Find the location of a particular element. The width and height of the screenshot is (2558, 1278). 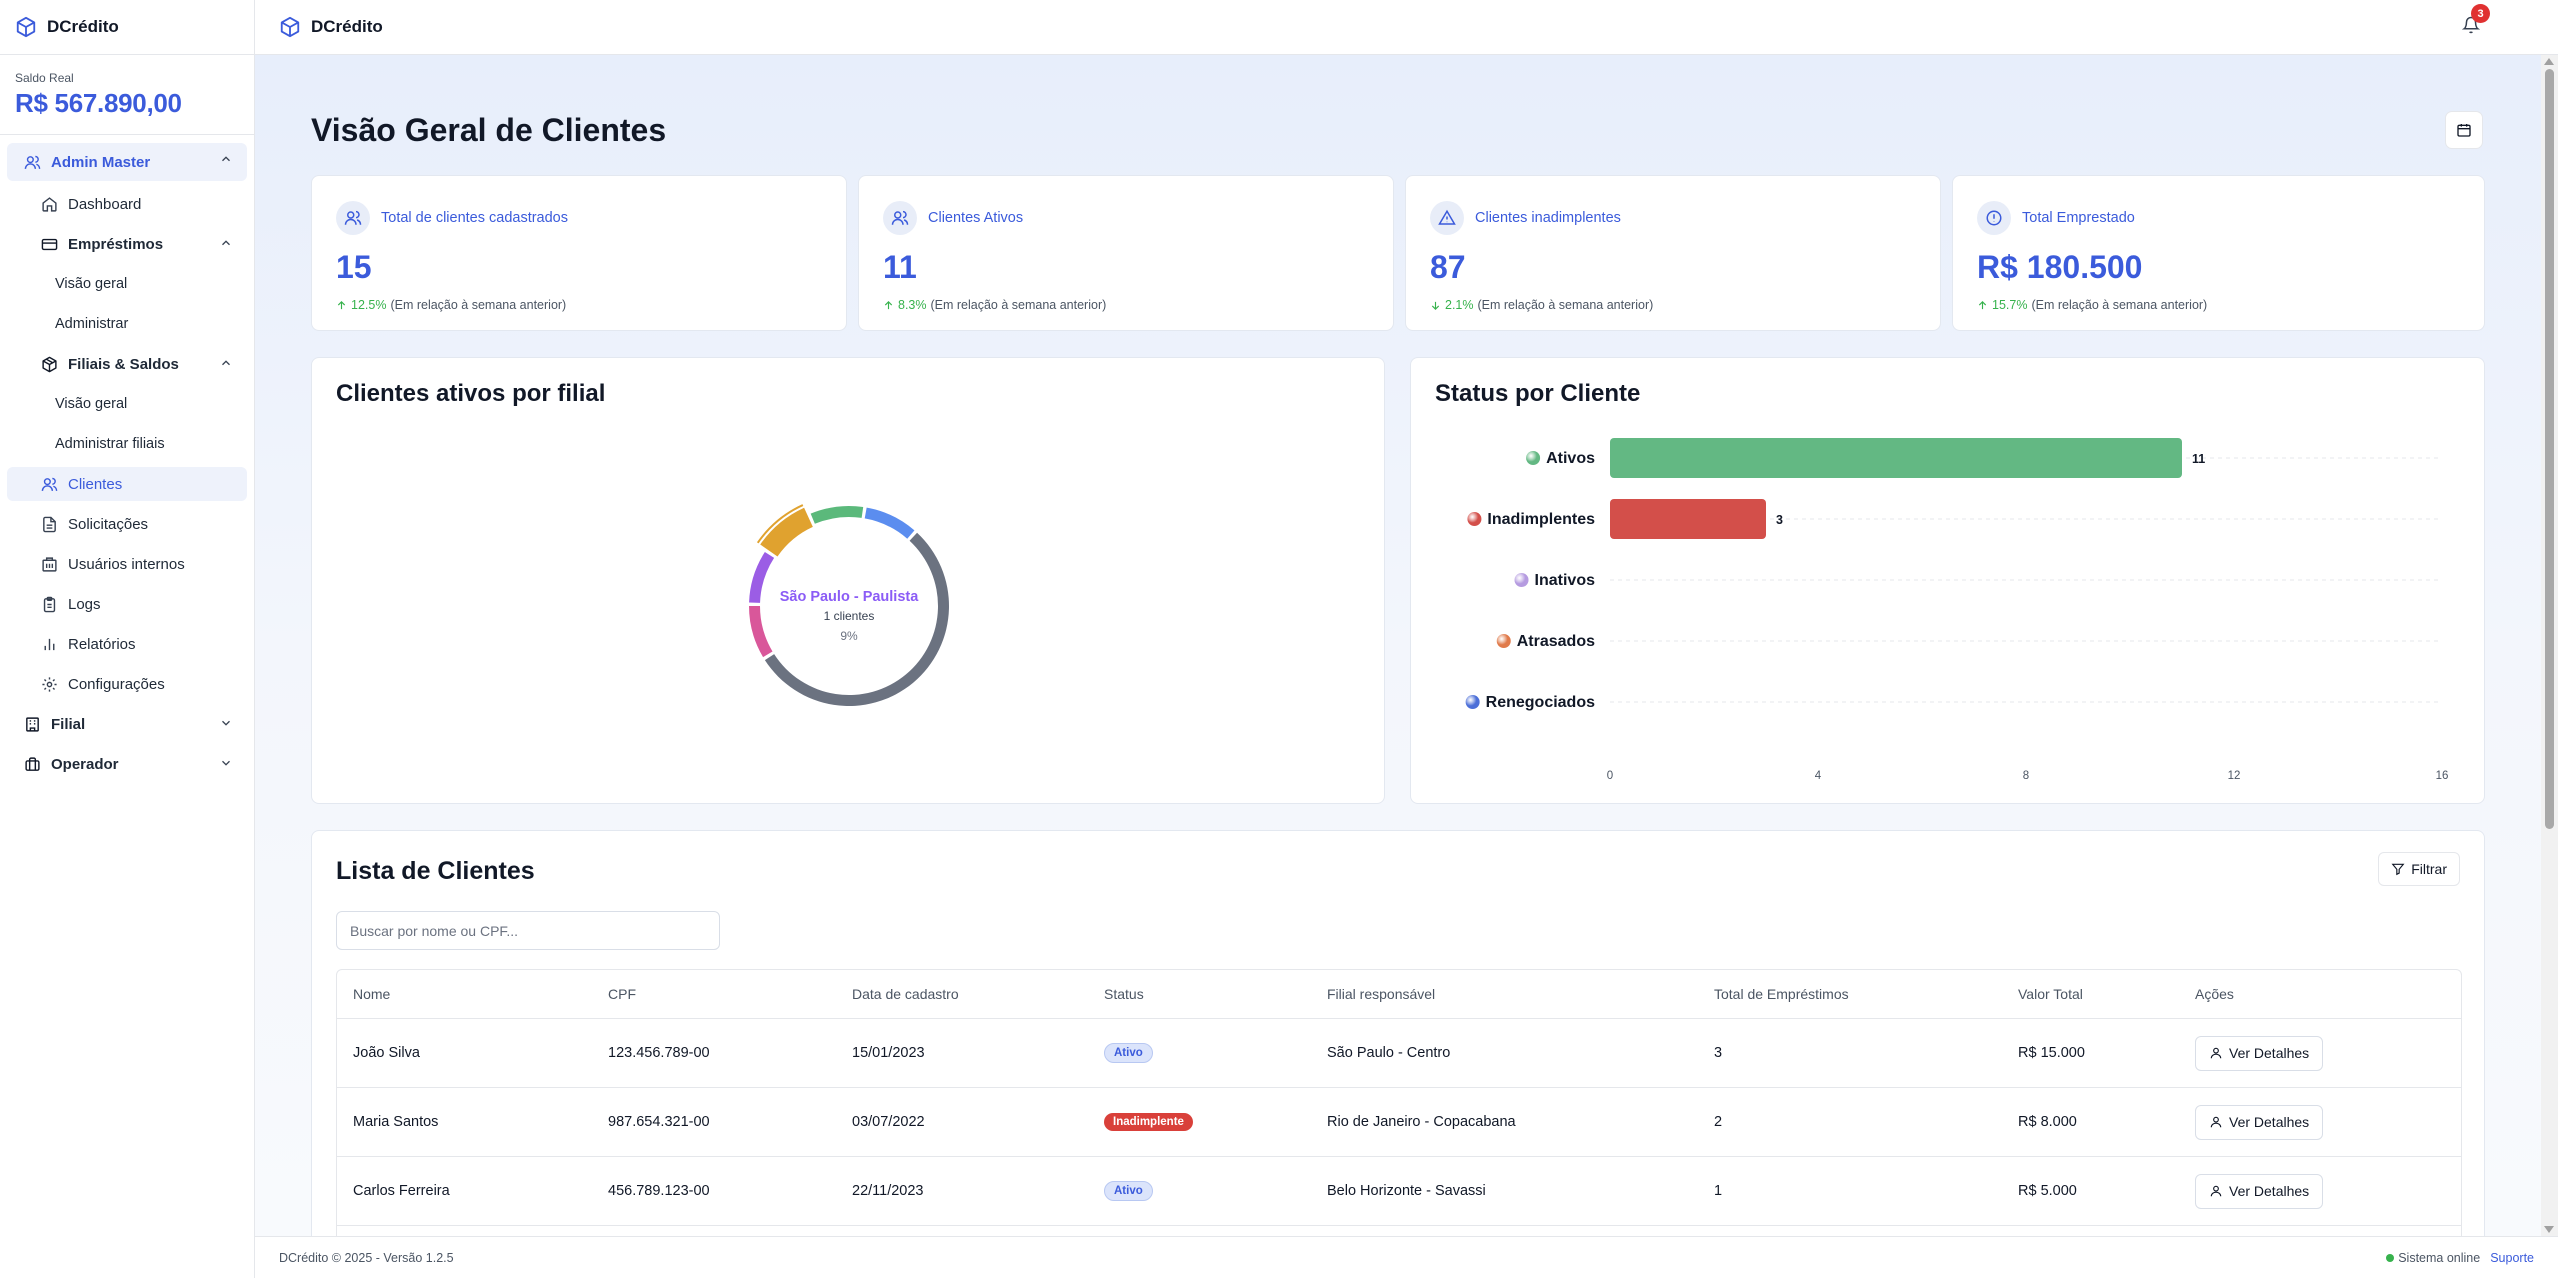

cell-filial: Belo Horizonte - Savassi is located at coordinates (1406, 1191).